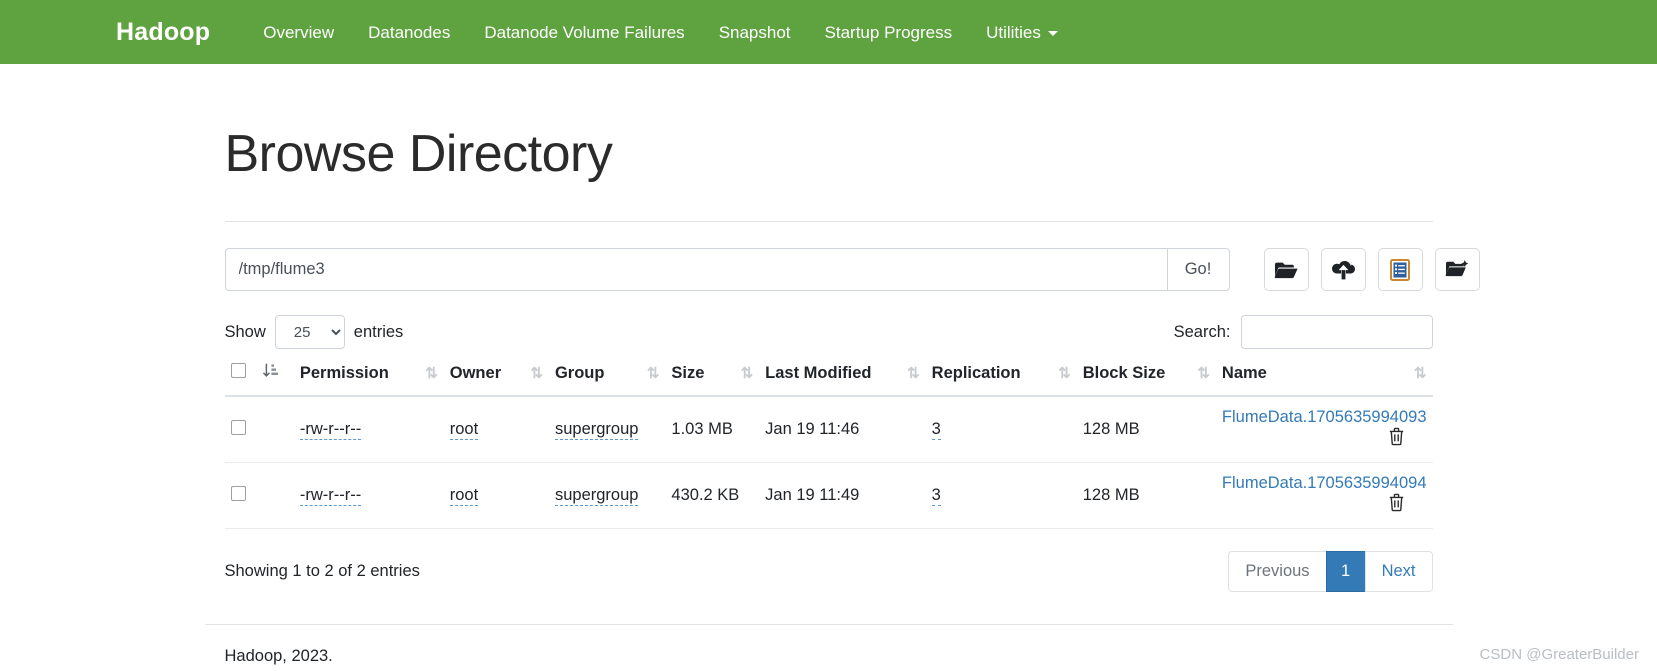 This screenshot has height=671, width=1657. What do you see at coordinates (1202, 331) in the screenshot?
I see `search-label: Search:` at bounding box center [1202, 331].